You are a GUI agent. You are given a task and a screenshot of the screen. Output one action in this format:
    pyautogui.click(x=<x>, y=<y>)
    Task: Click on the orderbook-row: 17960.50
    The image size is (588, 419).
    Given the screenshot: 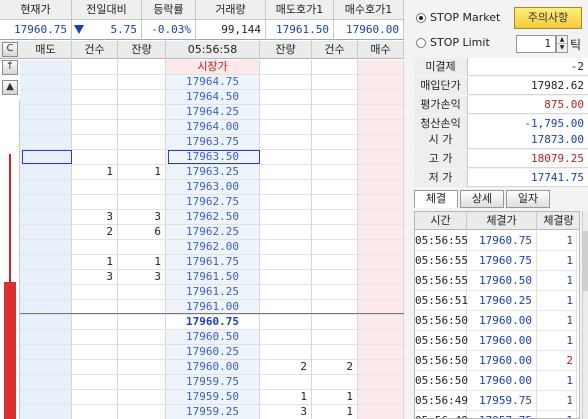 What is the action you would take?
    pyautogui.click(x=212, y=337)
    